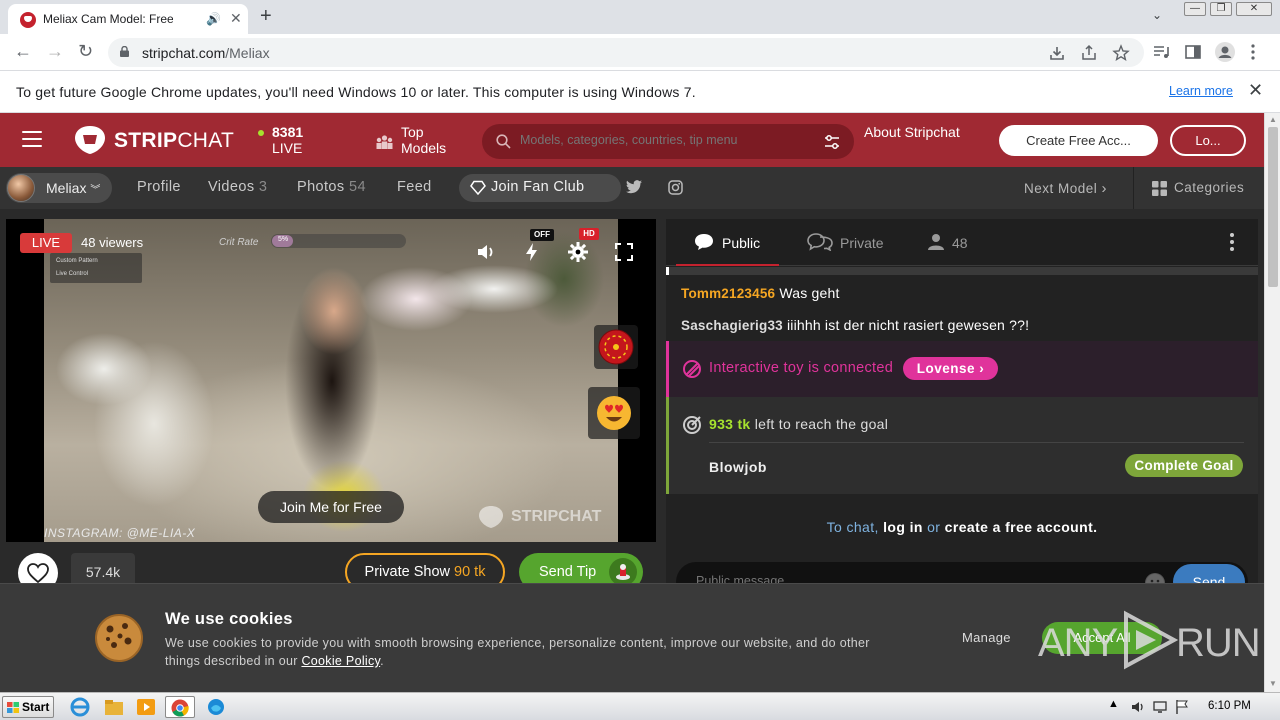 The width and height of the screenshot is (1280, 720). What do you see at coordinates (1221, 9) in the screenshot?
I see `restore-window-button: ❐` at bounding box center [1221, 9].